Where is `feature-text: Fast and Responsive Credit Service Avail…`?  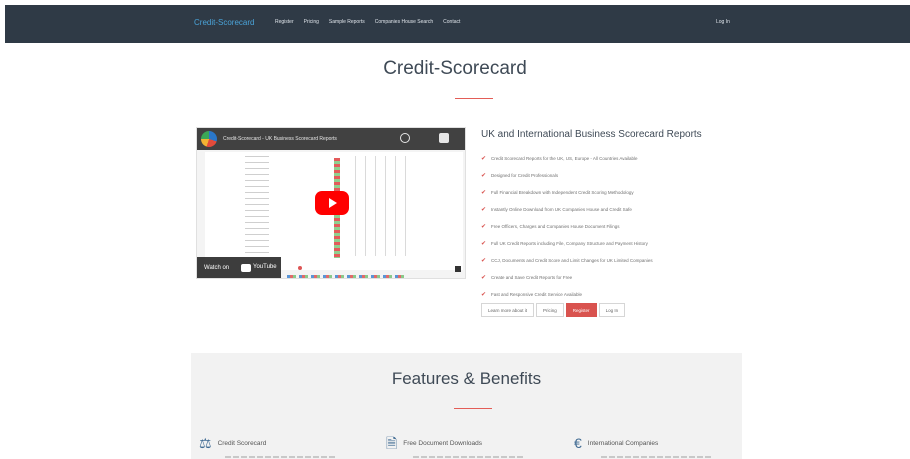
feature-text: Fast and Responsive Credit Service Avail… is located at coordinates (536, 294).